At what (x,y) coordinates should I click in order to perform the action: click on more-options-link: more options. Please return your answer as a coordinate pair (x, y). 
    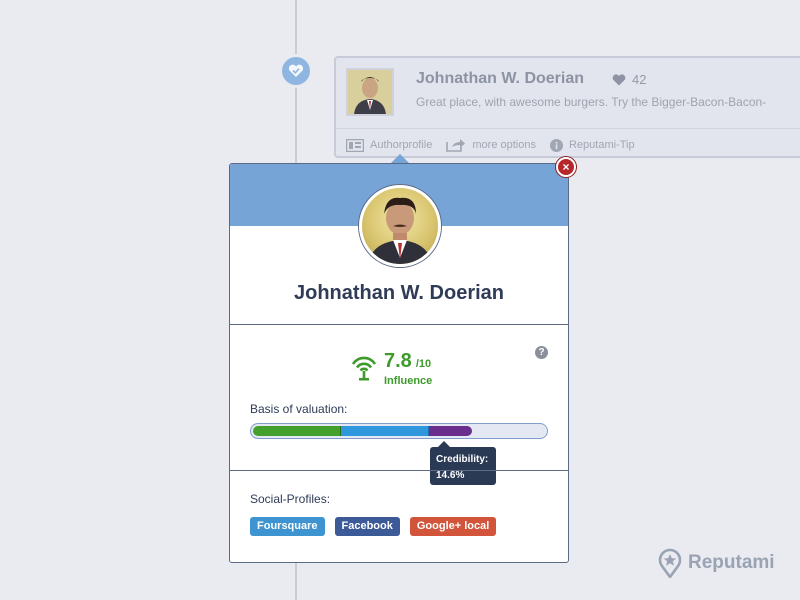
    Looking at the image, I should click on (491, 145).